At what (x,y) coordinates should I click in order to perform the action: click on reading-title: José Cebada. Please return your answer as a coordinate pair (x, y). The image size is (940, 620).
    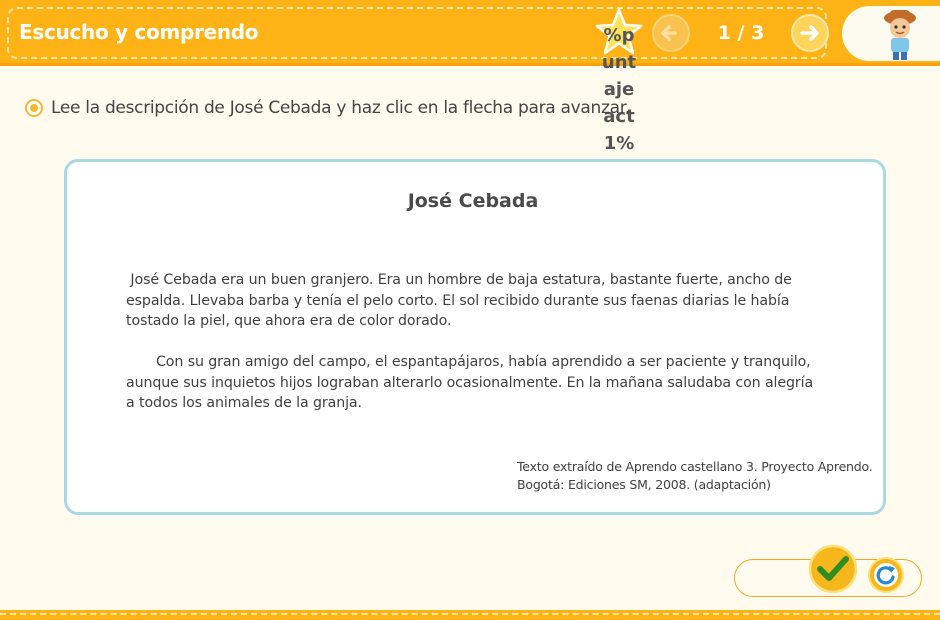
    Looking at the image, I should click on (473, 201).